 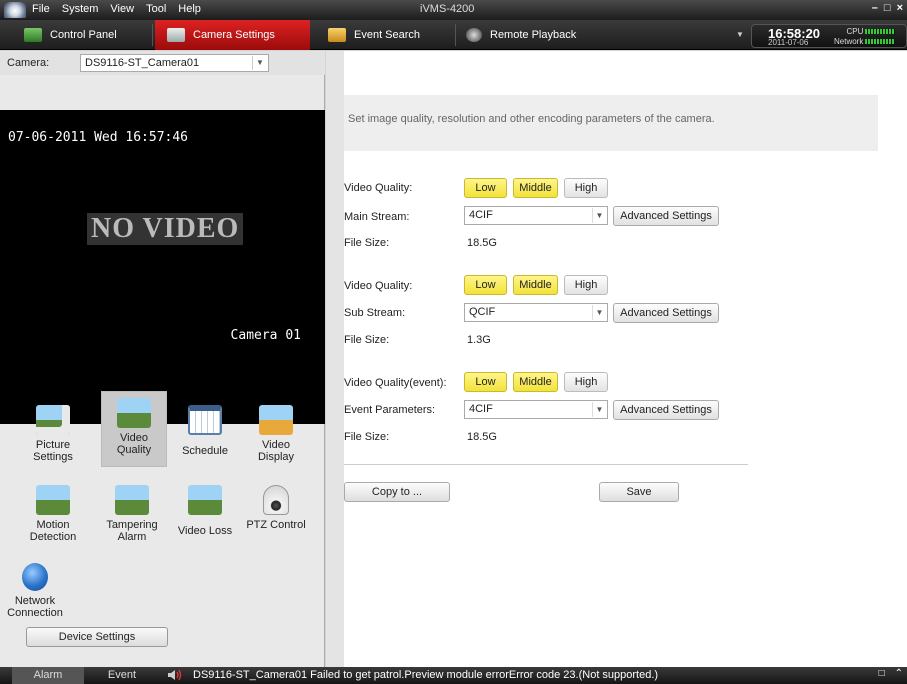 I want to click on sub-quality-low: Low, so click(x=485, y=285).